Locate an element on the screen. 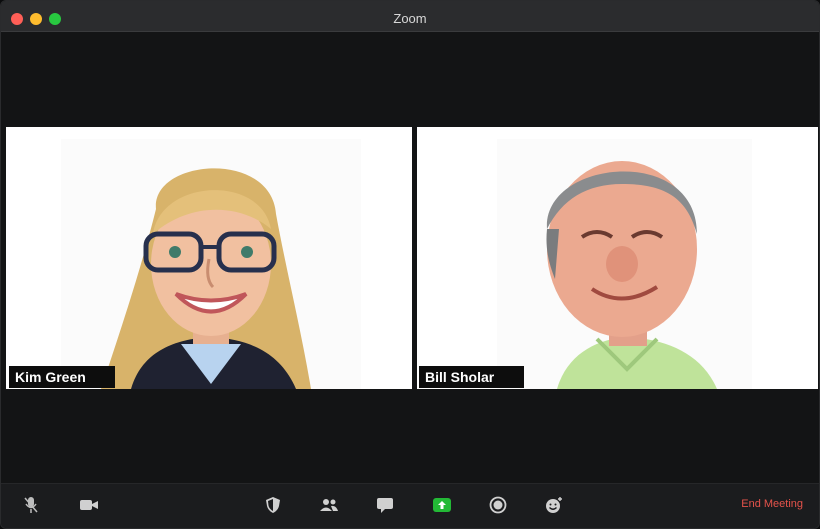  security-shield-icon is located at coordinates (273, 505).